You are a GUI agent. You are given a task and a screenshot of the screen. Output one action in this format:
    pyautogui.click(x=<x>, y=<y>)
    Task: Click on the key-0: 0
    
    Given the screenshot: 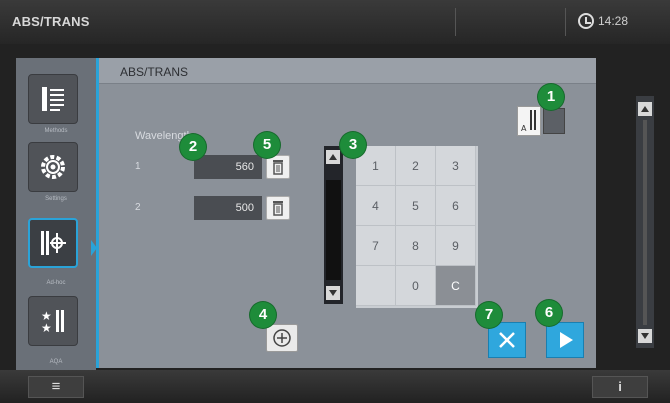 What is the action you would take?
    pyautogui.click(x=416, y=286)
    